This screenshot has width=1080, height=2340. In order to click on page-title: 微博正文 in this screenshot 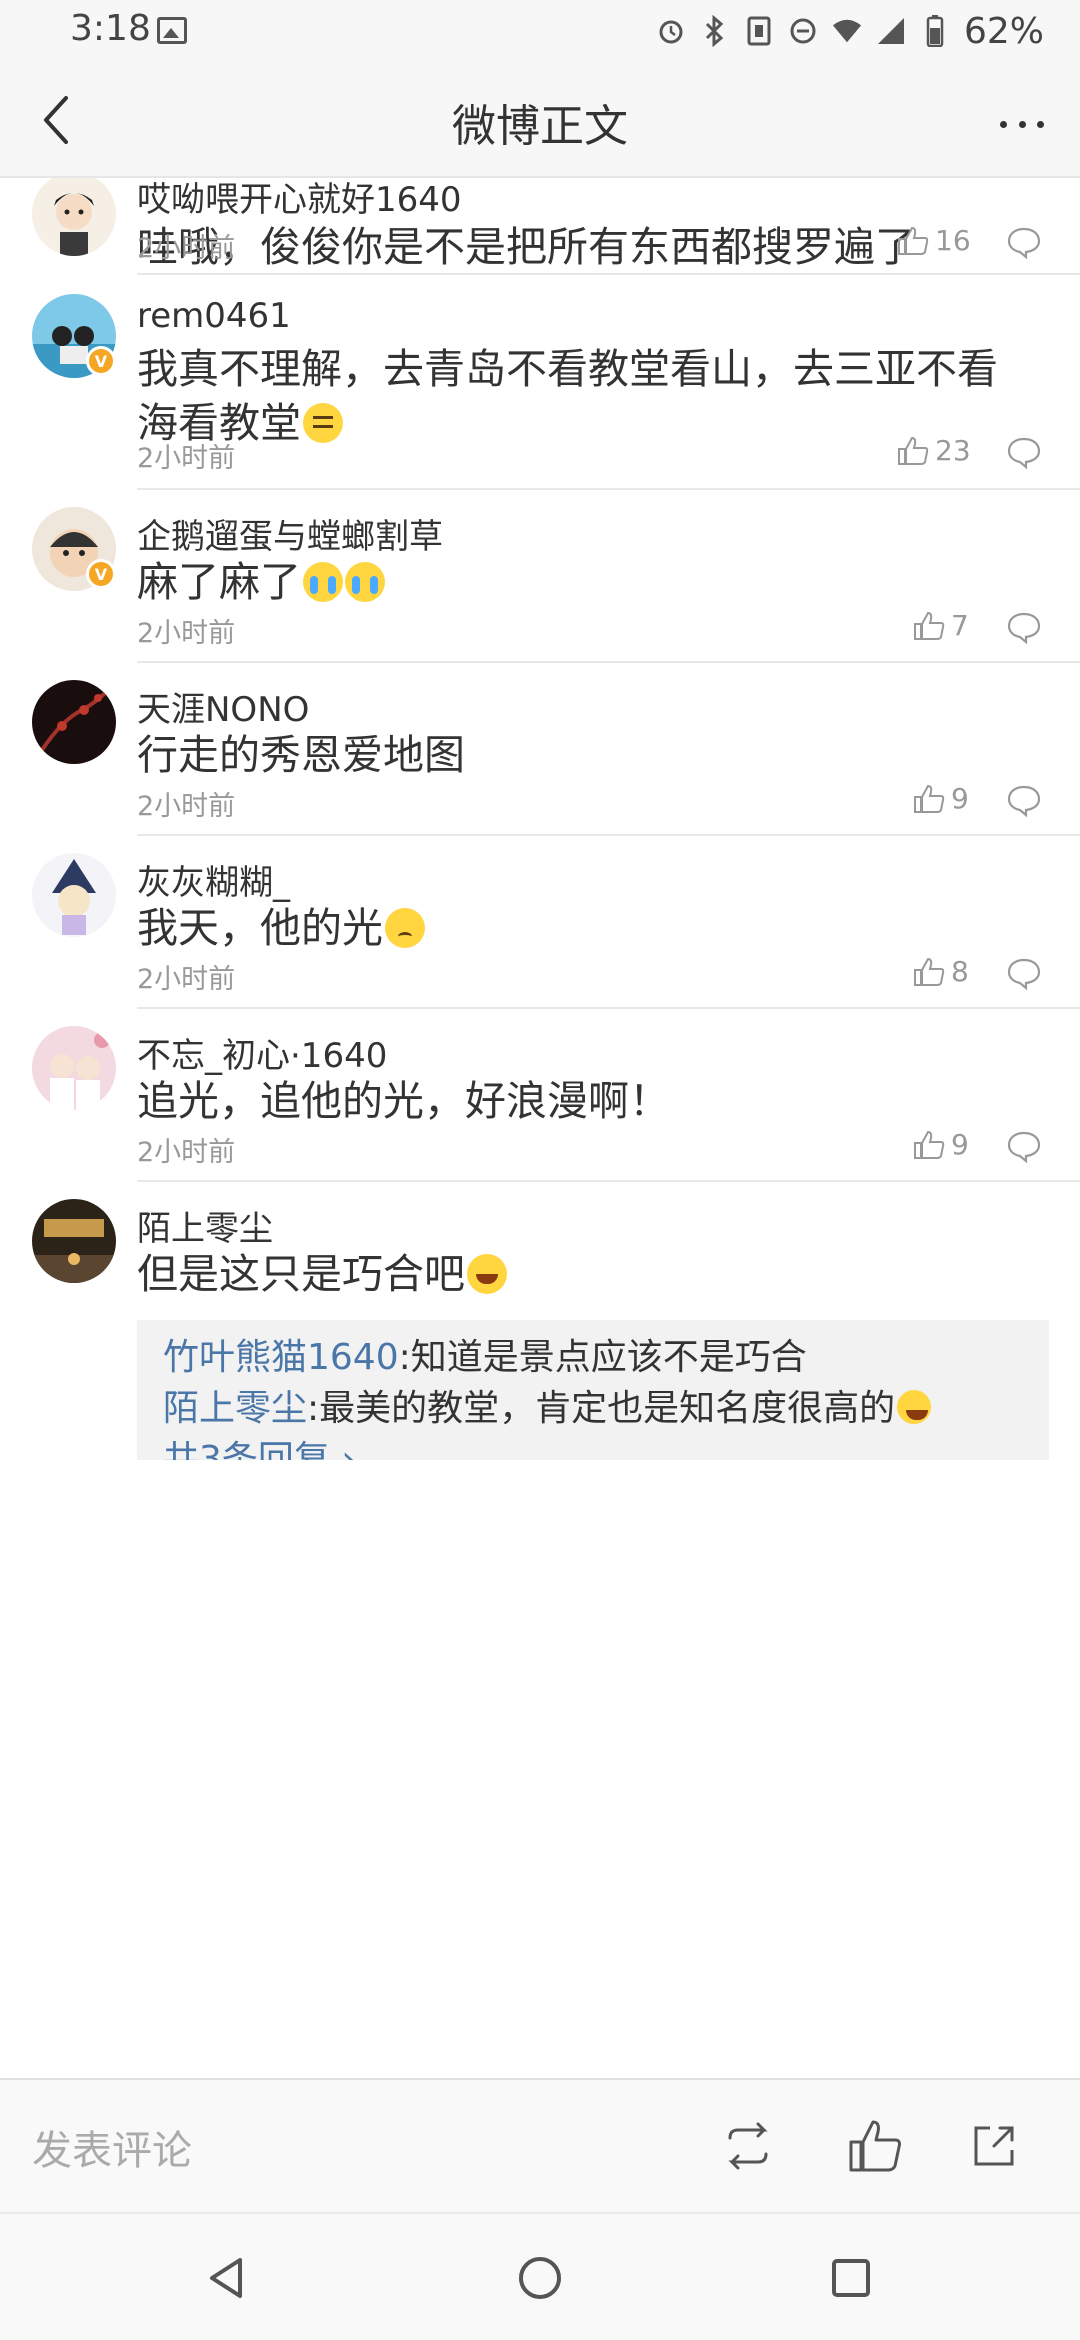, I will do `click(540, 126)`.